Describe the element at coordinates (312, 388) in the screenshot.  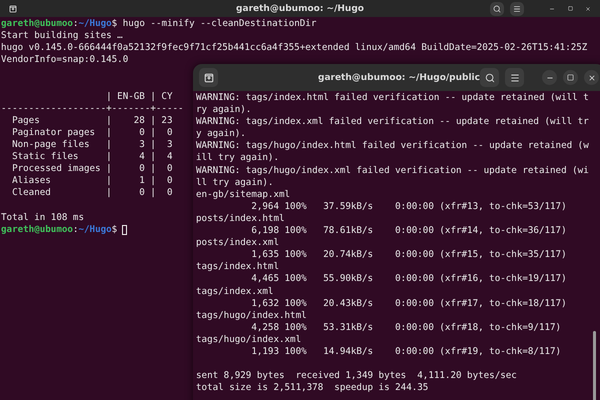
I see `output-line: total size is 2,511,378 speedup is 244.35` at that location.